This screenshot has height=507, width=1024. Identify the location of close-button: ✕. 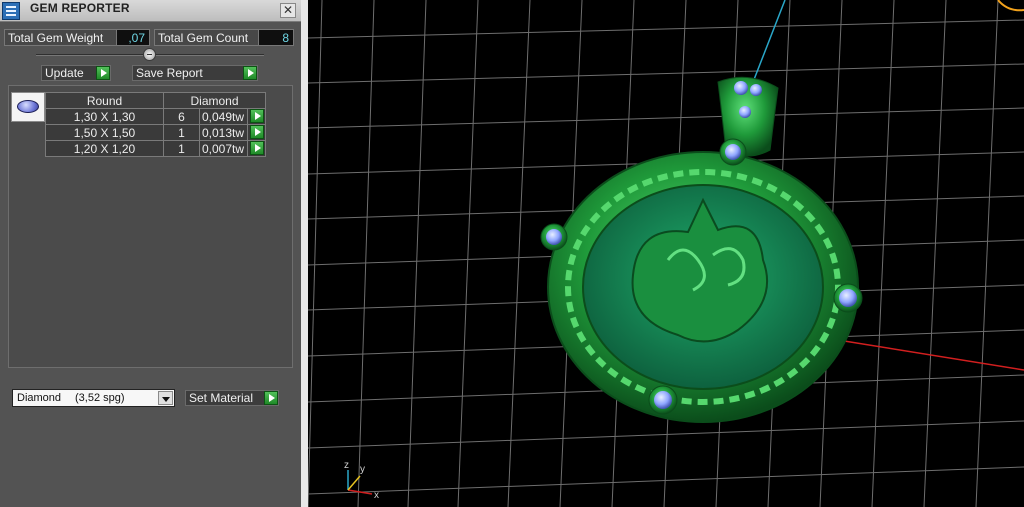
(288, 10).